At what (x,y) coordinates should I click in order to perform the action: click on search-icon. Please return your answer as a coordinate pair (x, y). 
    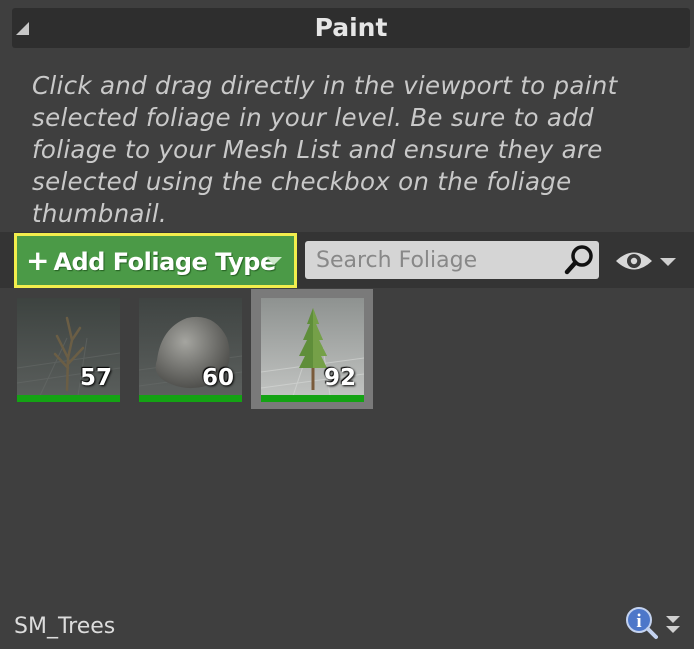
    Looking at the image, I should click on (579, 260).